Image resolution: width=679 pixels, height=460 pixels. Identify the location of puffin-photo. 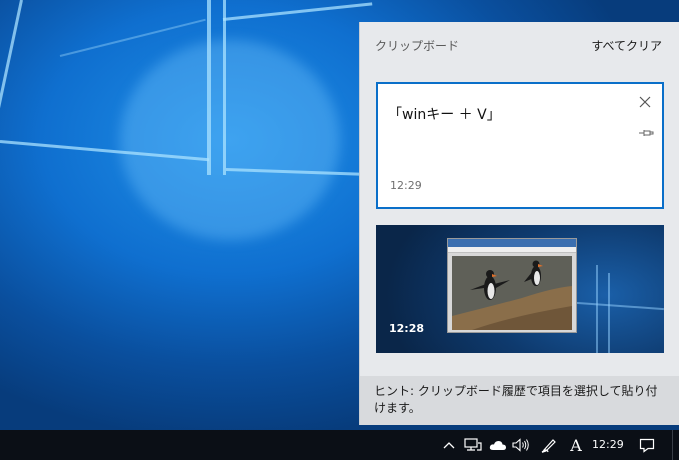
(512, 293).